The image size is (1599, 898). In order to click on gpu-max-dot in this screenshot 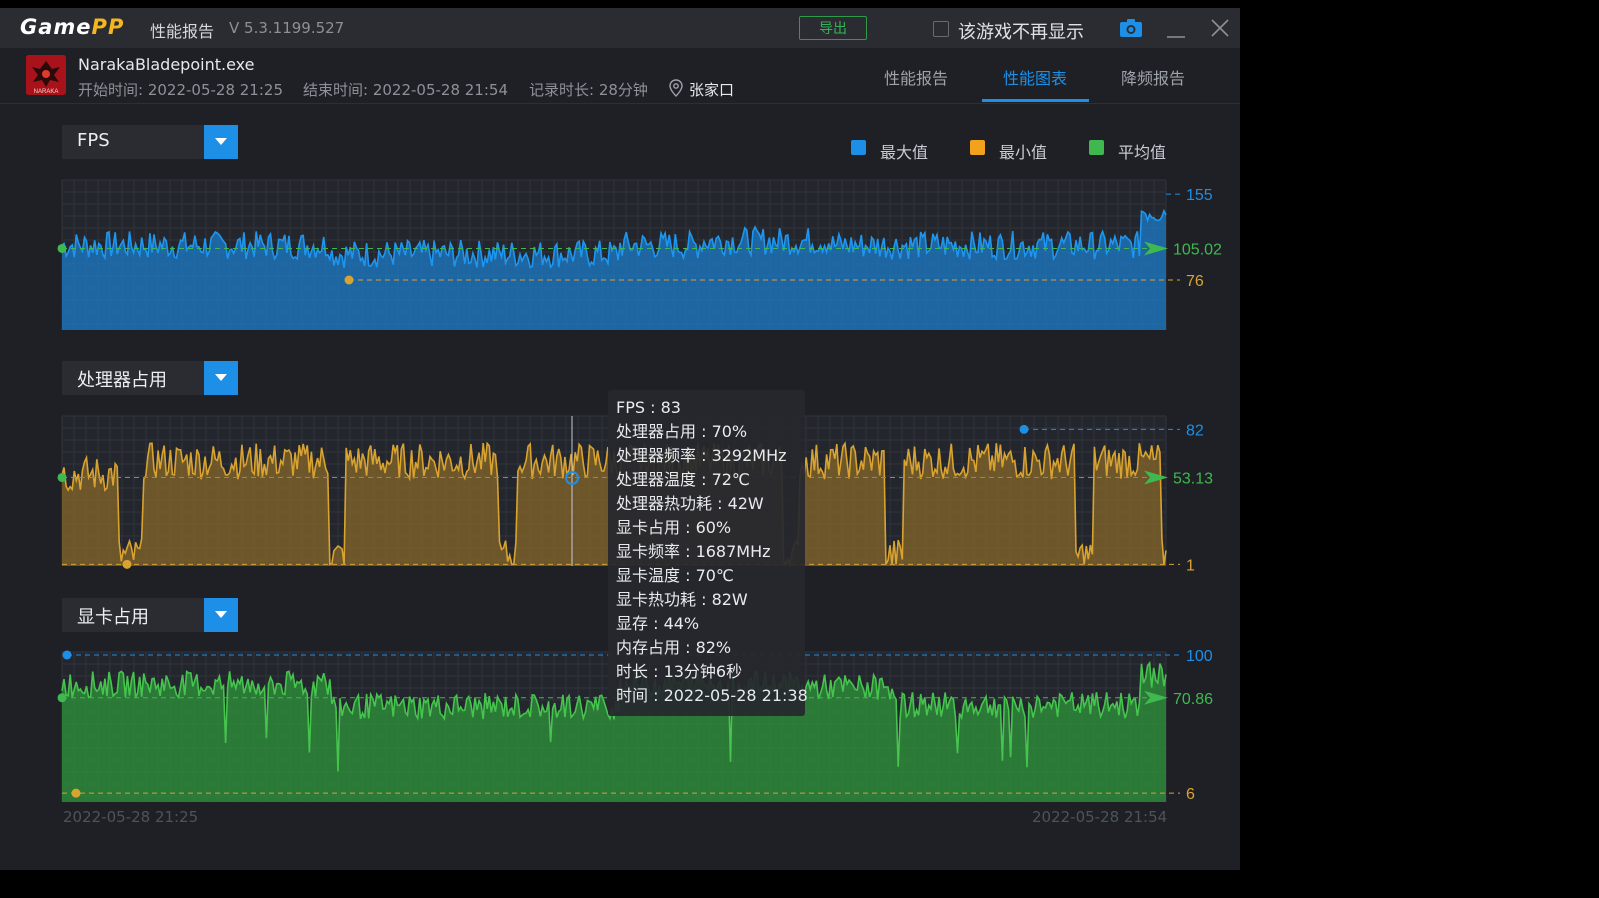, I will do `click(67, 655)`.